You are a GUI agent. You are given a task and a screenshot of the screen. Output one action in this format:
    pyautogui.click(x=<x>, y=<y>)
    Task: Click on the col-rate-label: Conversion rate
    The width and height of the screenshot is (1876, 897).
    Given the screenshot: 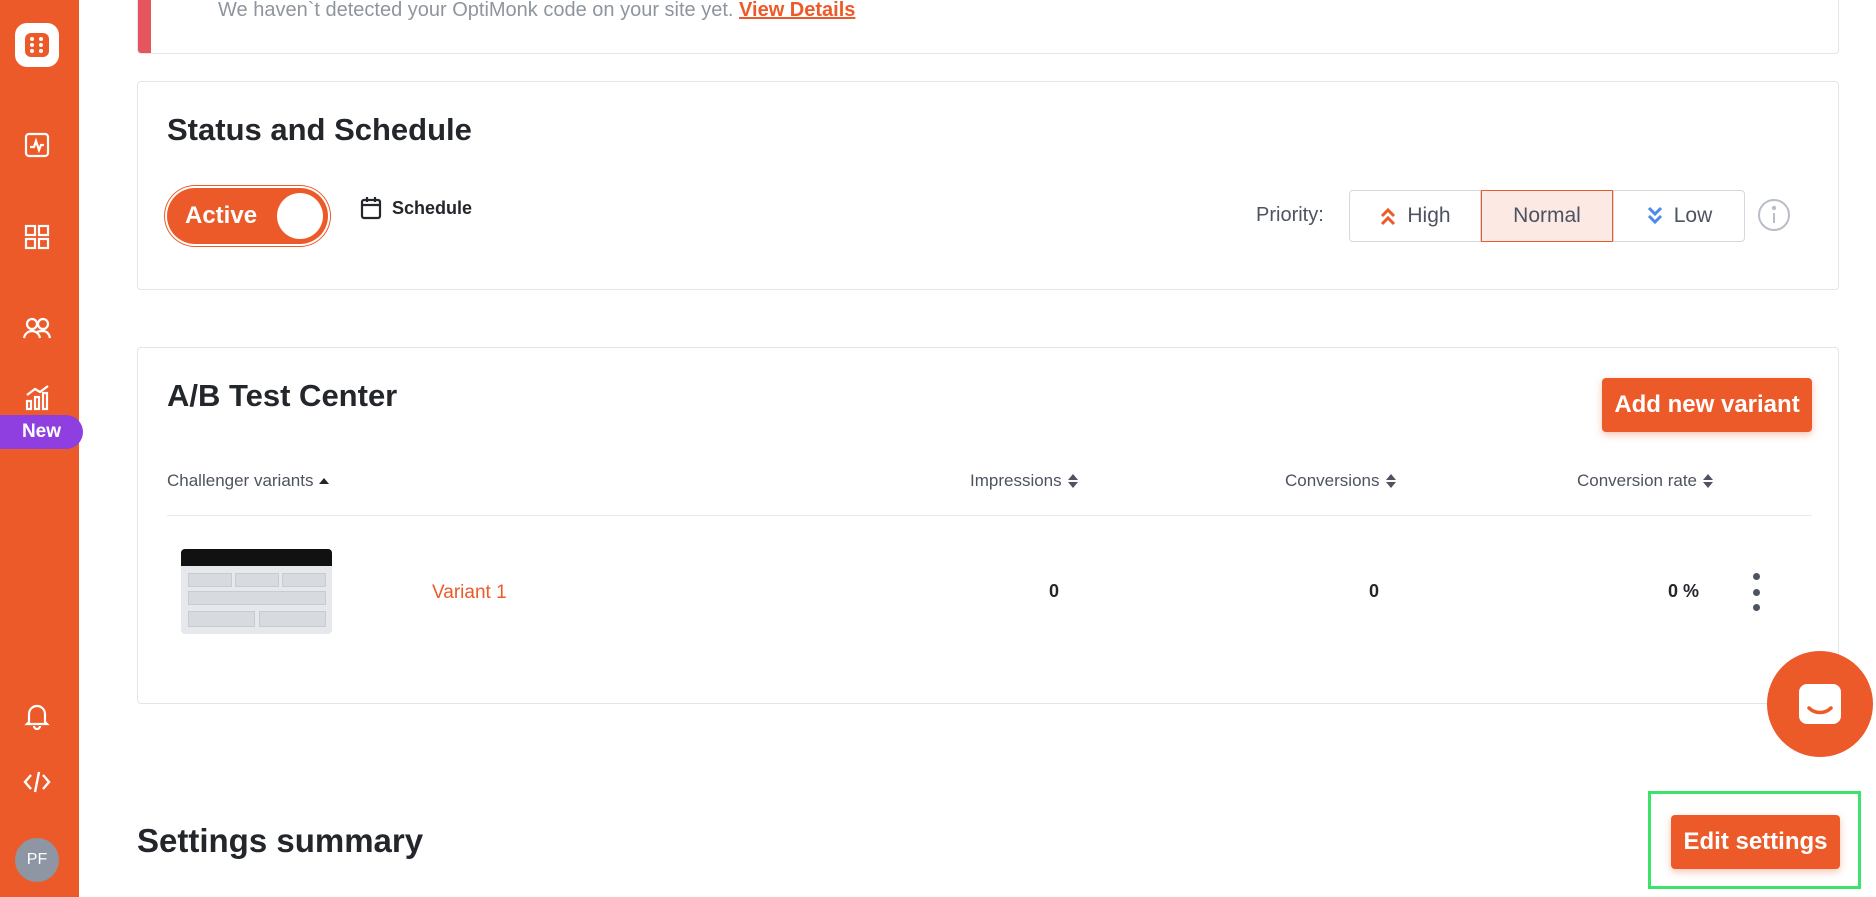 What is the action you would take?
    pyautogui.click(x=1637, y=480)
    